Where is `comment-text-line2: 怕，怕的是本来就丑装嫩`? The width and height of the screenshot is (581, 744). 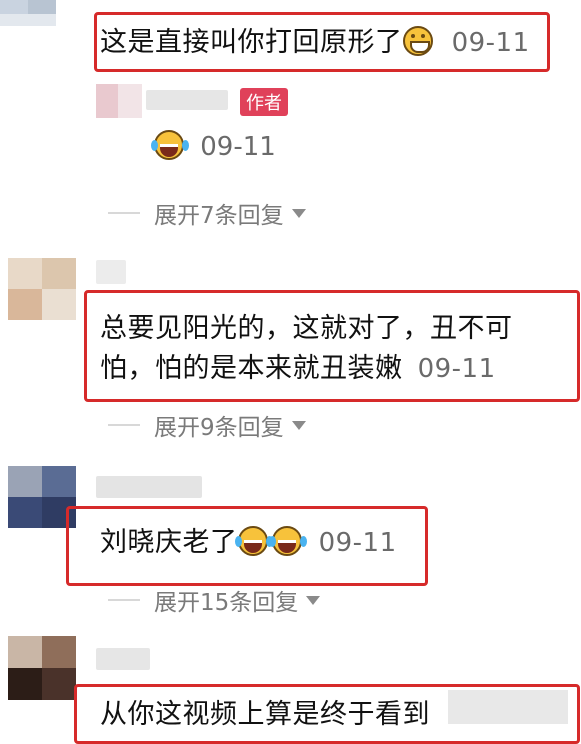 comment-text-line2: 怕，怕的是本来就丑装嫩 is located at coordinates (251, 368).